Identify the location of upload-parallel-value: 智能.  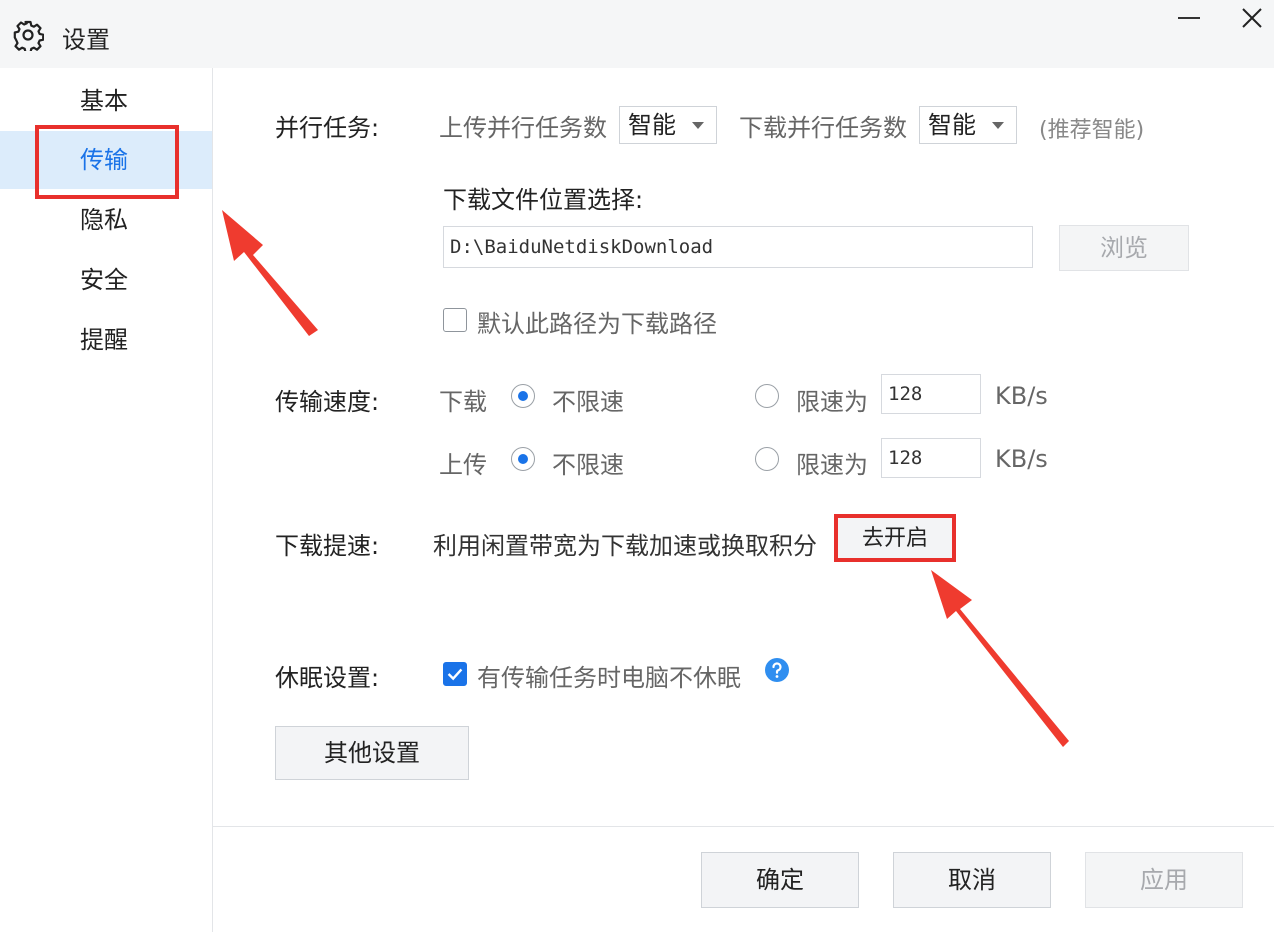
(652, 125).